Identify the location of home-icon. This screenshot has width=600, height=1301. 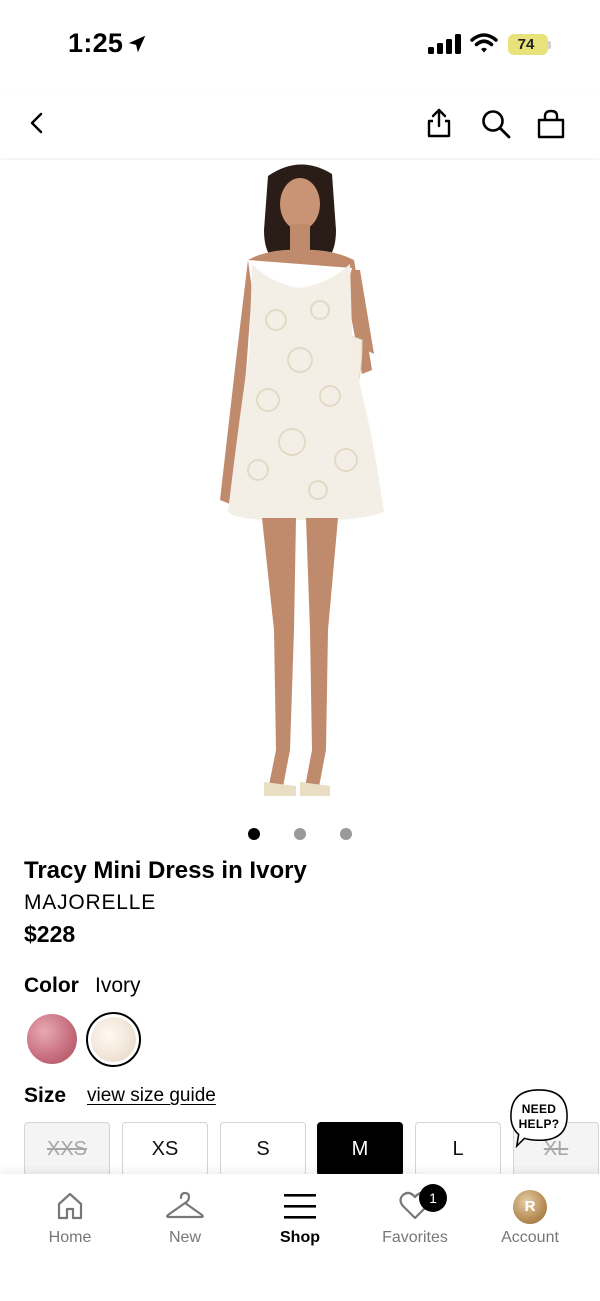
(70, 1206).